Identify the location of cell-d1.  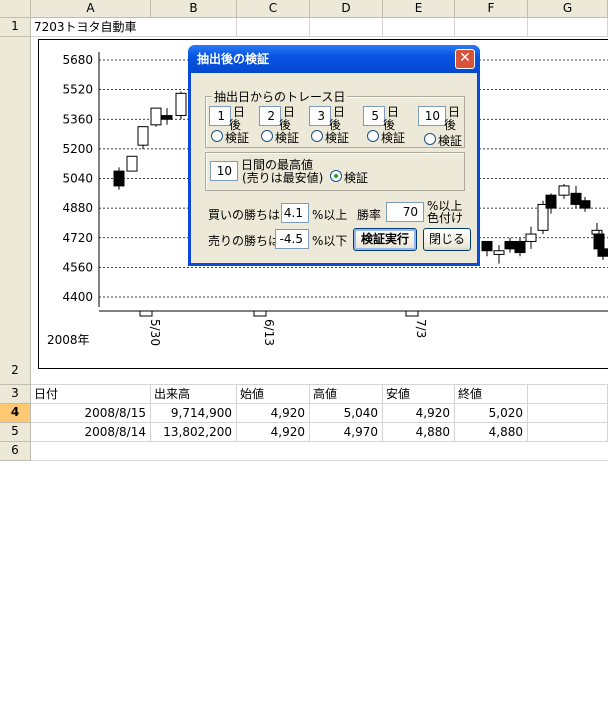
(346, 27).